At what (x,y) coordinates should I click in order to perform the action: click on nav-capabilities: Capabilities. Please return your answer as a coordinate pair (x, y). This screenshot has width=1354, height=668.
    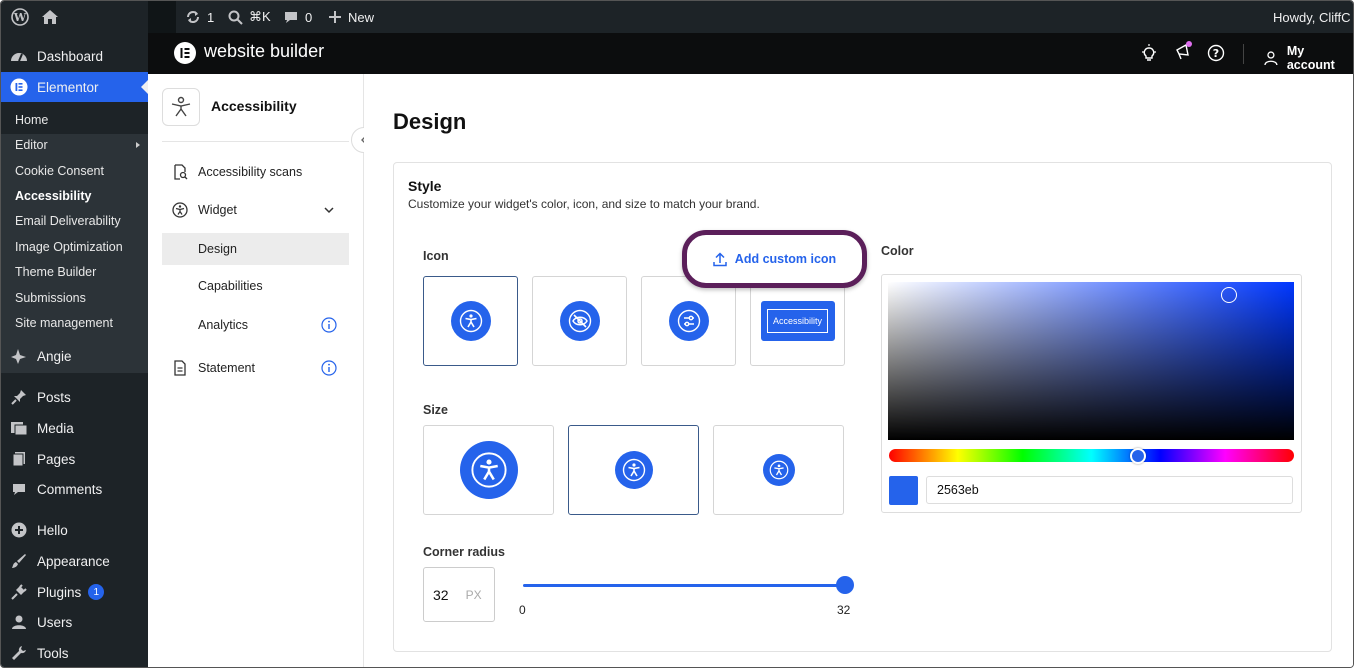
    Looking at the image, I should click on (255, 286).